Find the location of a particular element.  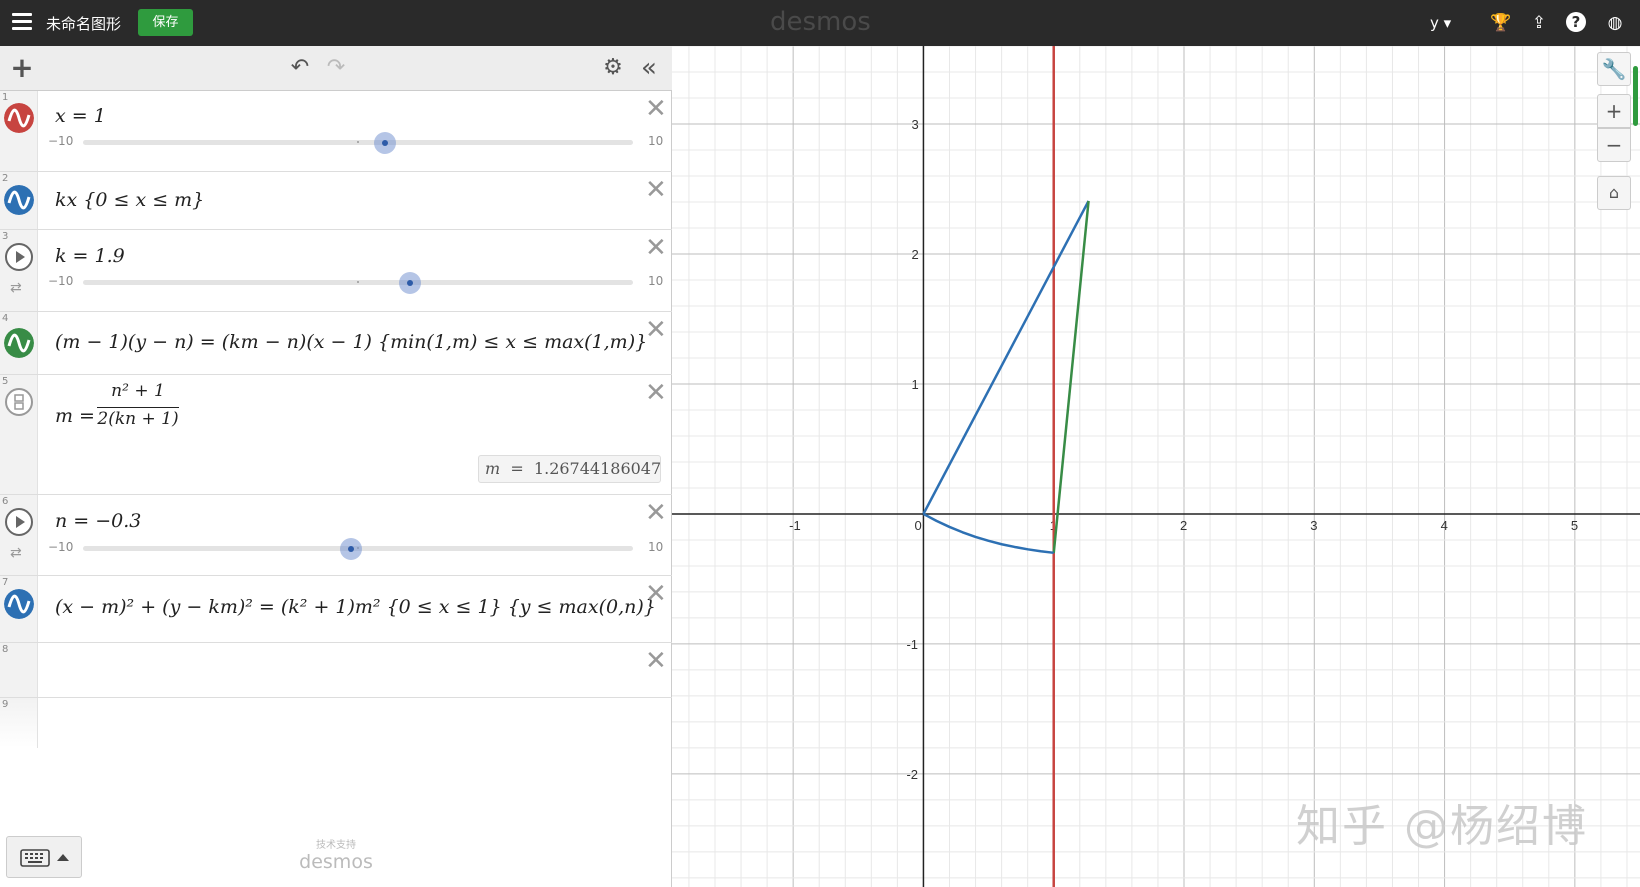

zoom-out-icon: − is located at coordinates (1614, 145).